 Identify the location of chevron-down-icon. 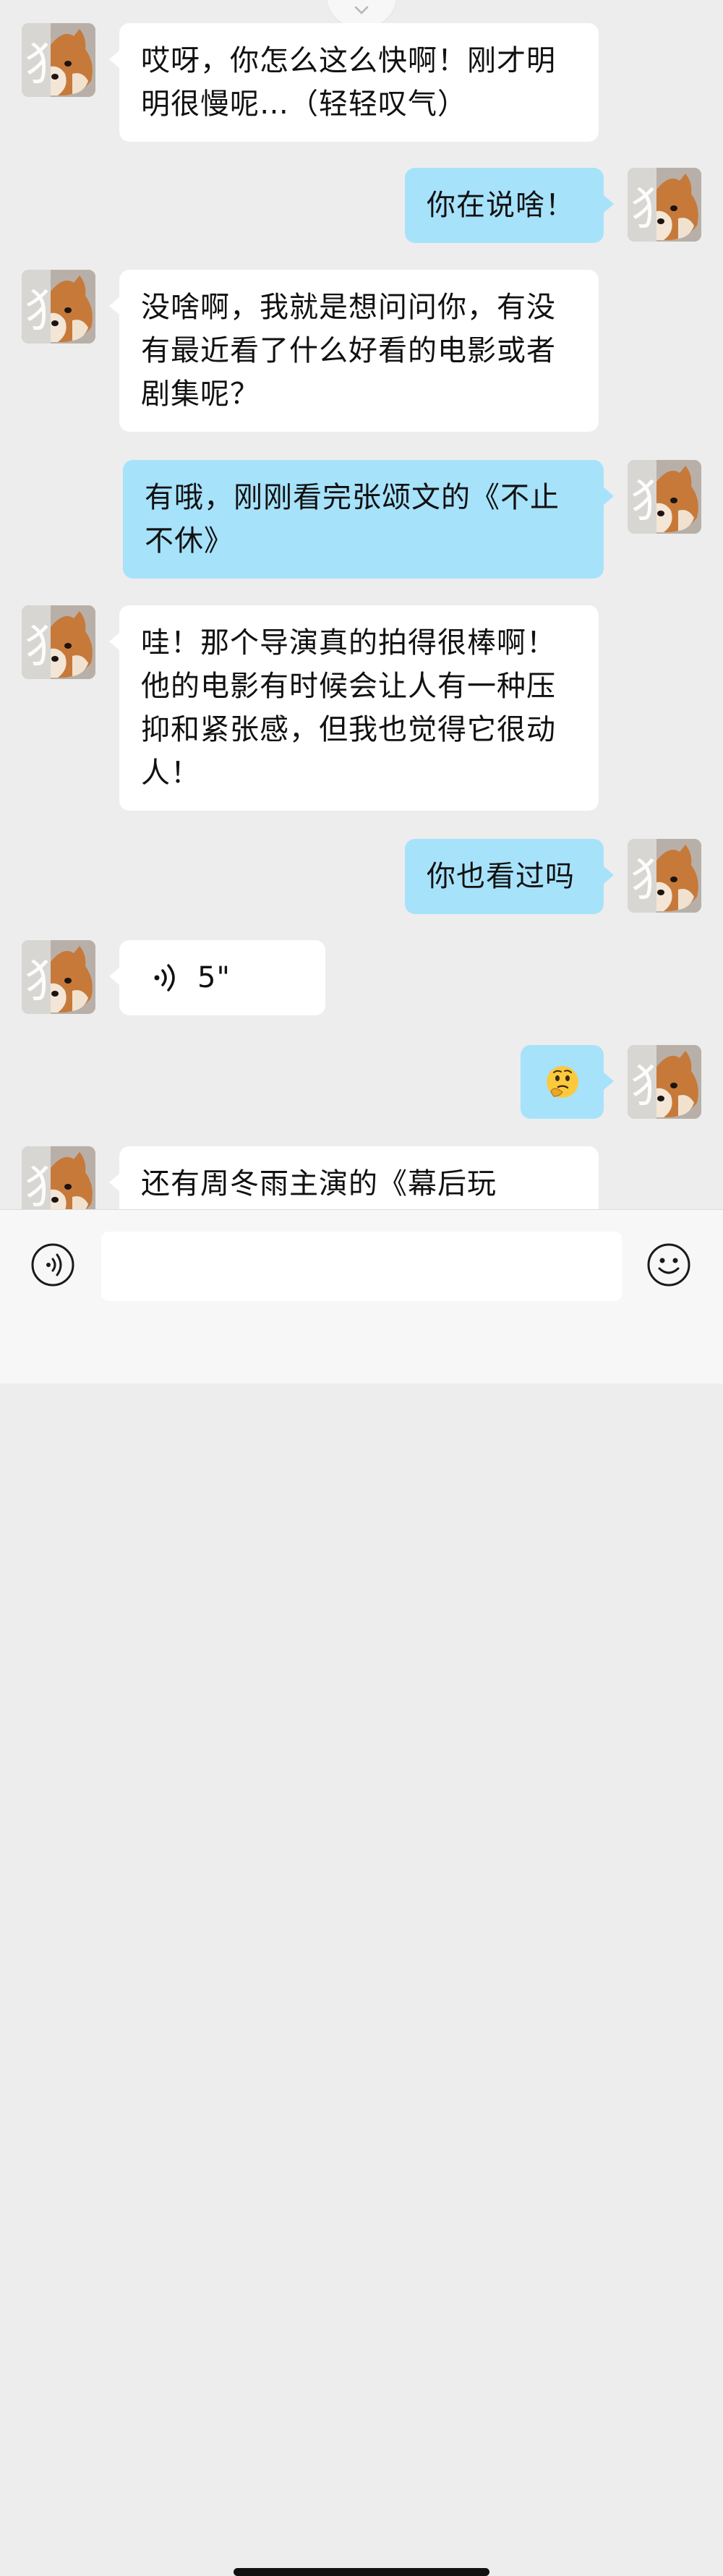
(361, 10).